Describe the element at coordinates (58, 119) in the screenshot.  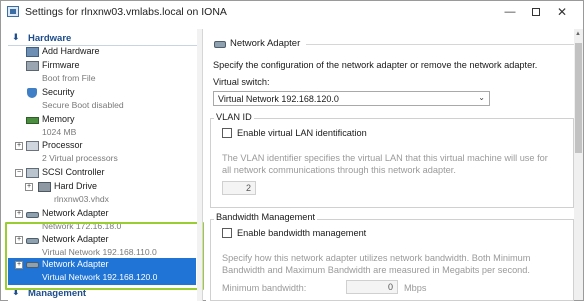
I see `tree-item-label: Memory` at that location.